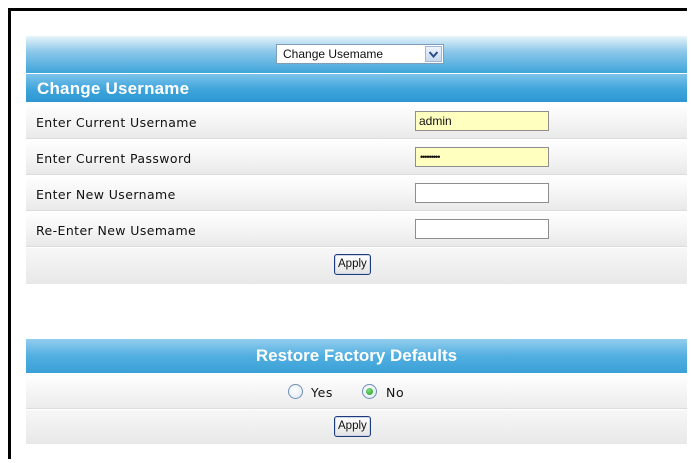 Image resolution: width=691 pixels, height=463 pixels. Describe the element at coordinates (356, 193) in the screenshot. I see `new-username-row: Enter New Username` at that location.